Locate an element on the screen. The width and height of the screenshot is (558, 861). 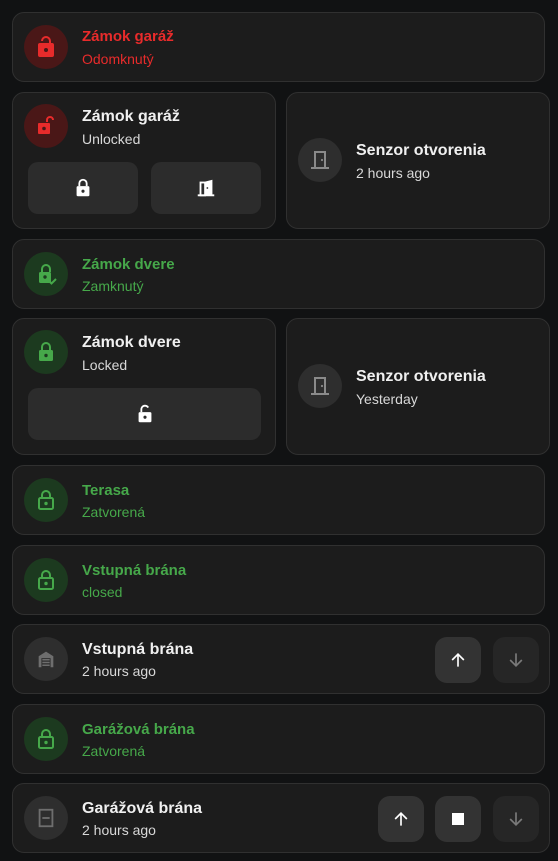
terasa-card: Terasa Zatvorená is located at coordinates (278, 500).